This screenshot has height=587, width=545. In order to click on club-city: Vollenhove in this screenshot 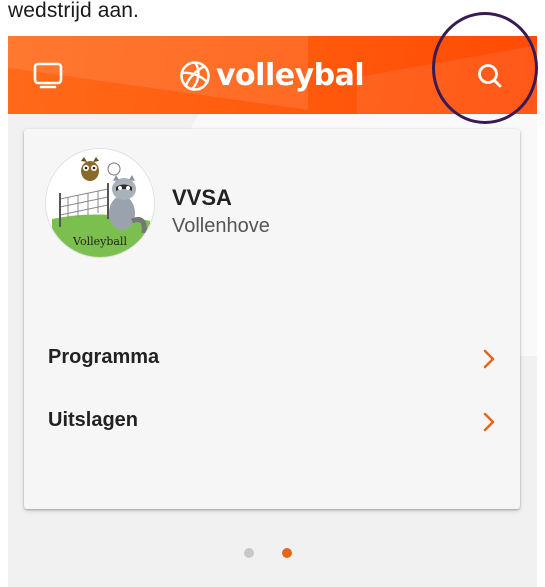, I will do `click(221, 226)`.